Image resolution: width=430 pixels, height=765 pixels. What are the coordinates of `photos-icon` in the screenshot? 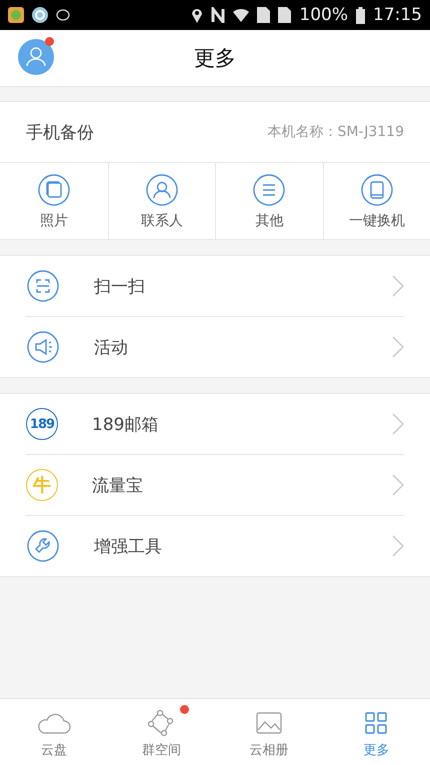 It's located at (53, 189).